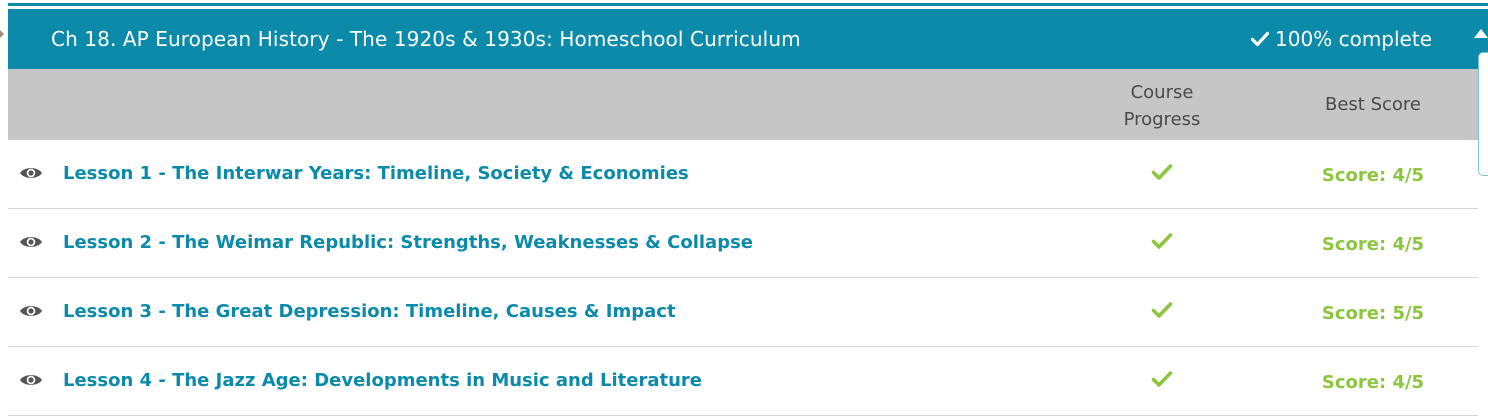 Image resolution: width=1488 pixels, height=419 pixels. Describe the element at coordinates (1162, 92) in the screenshot. I see `column-header-progress-line1: Course` at that location.